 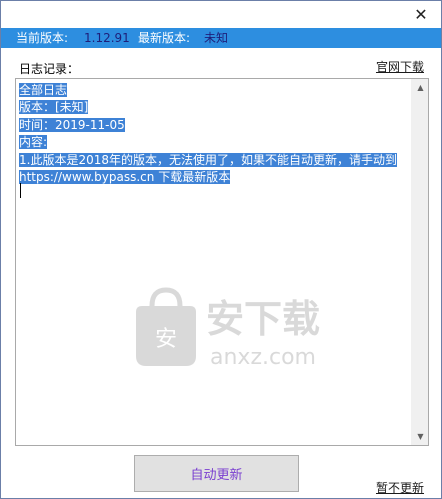 I want to click on current-version-value: 1.12.91, so click(x=107, y=38).